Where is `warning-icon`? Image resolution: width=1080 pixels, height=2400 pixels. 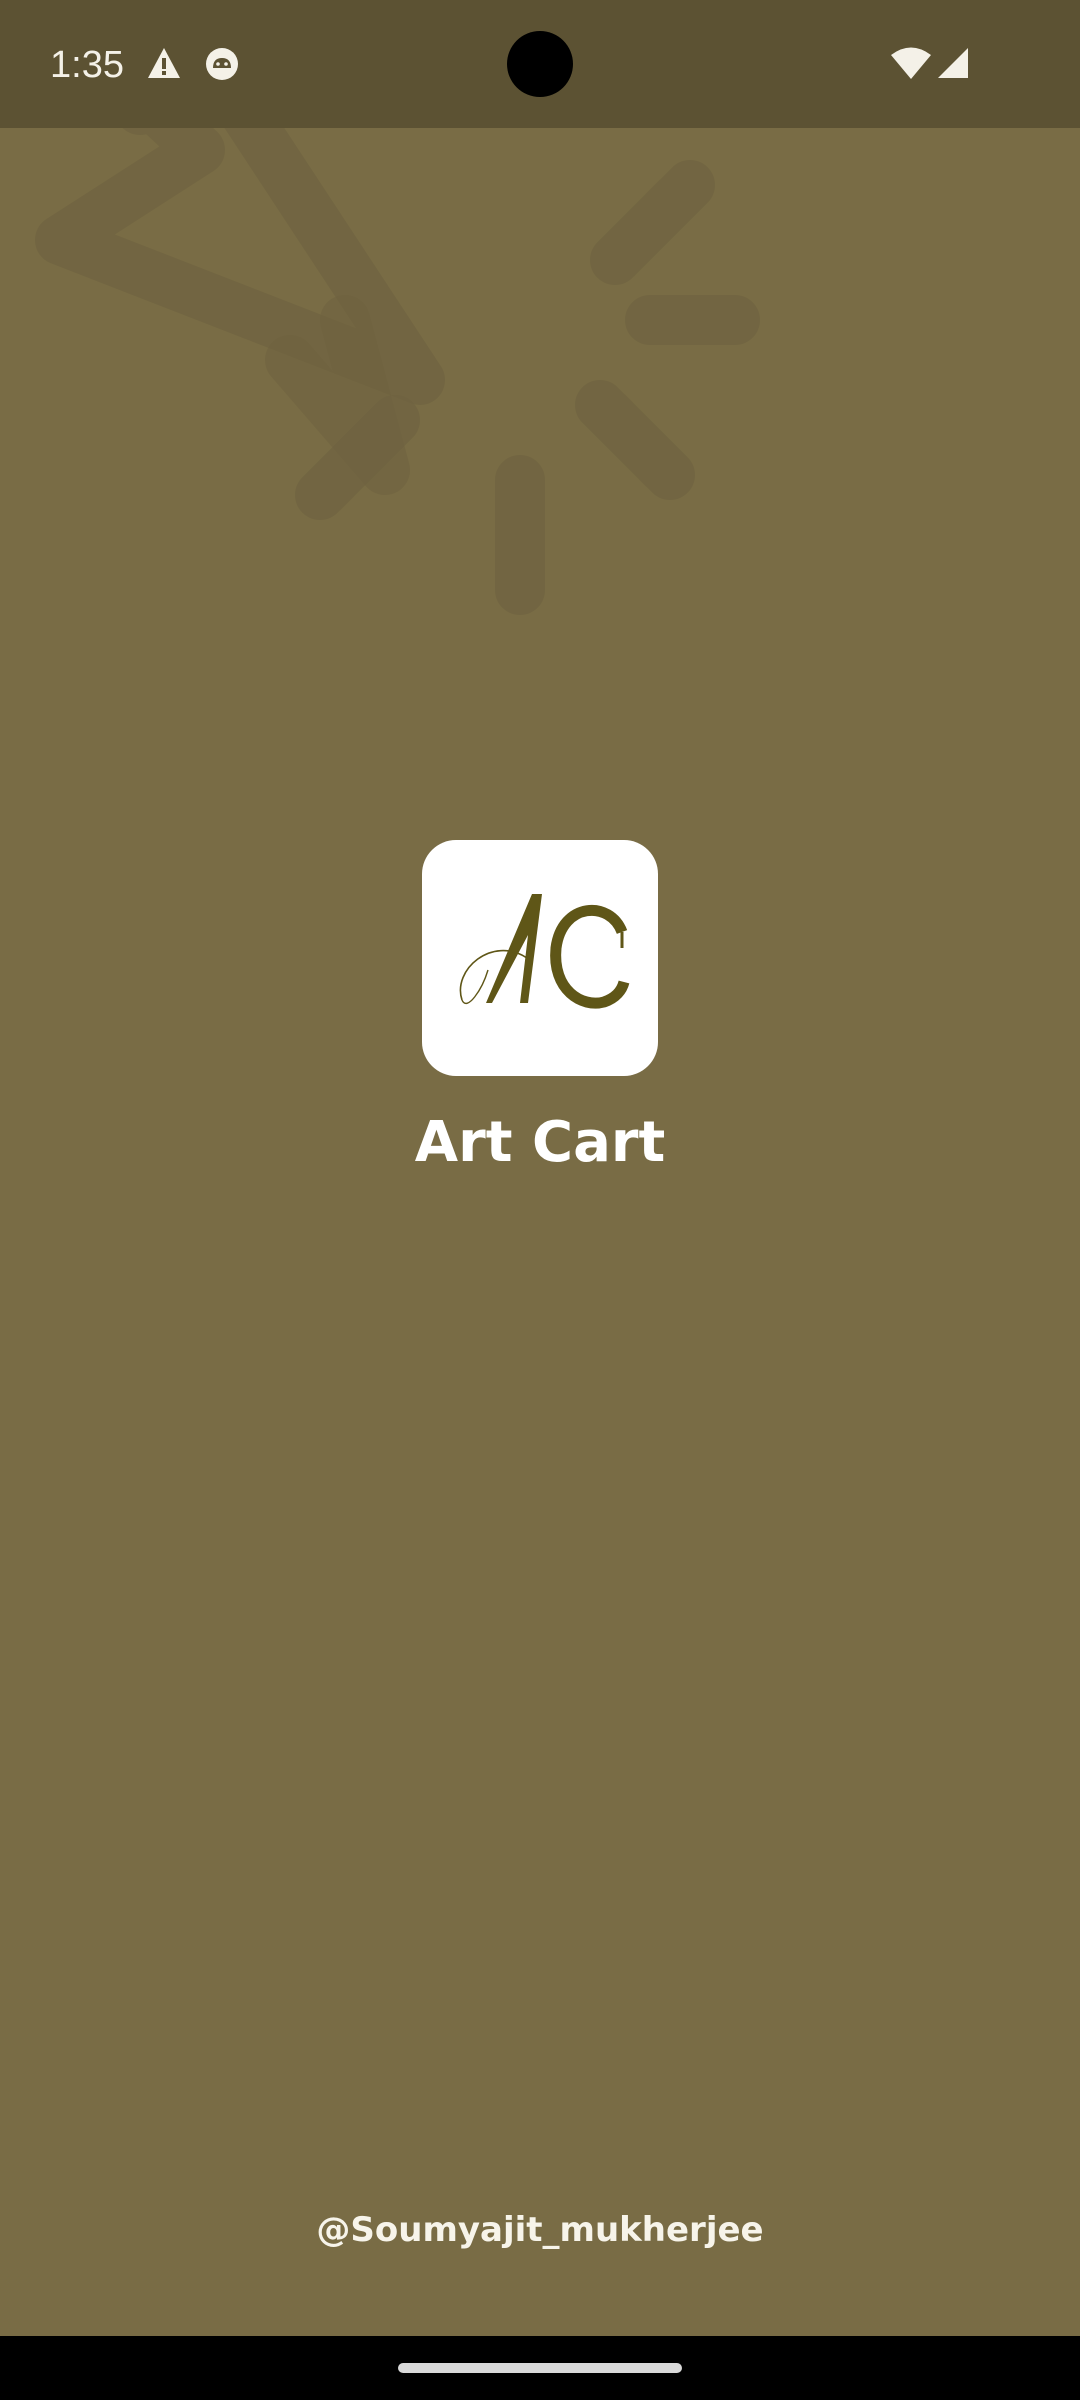 warning-icon is located at coordinates (164, 63).